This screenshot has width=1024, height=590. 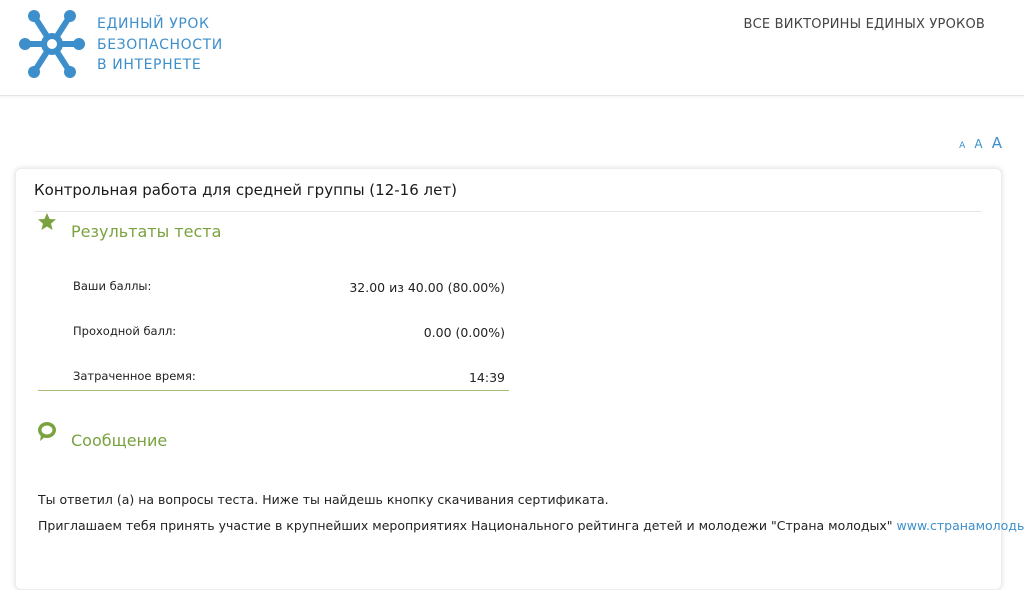 What do you see at coordinates (153, 24) in the screenshot?
I see `logo-line-1: ЕДИНЫЙ УРОК` at bounding box center [153, 24].